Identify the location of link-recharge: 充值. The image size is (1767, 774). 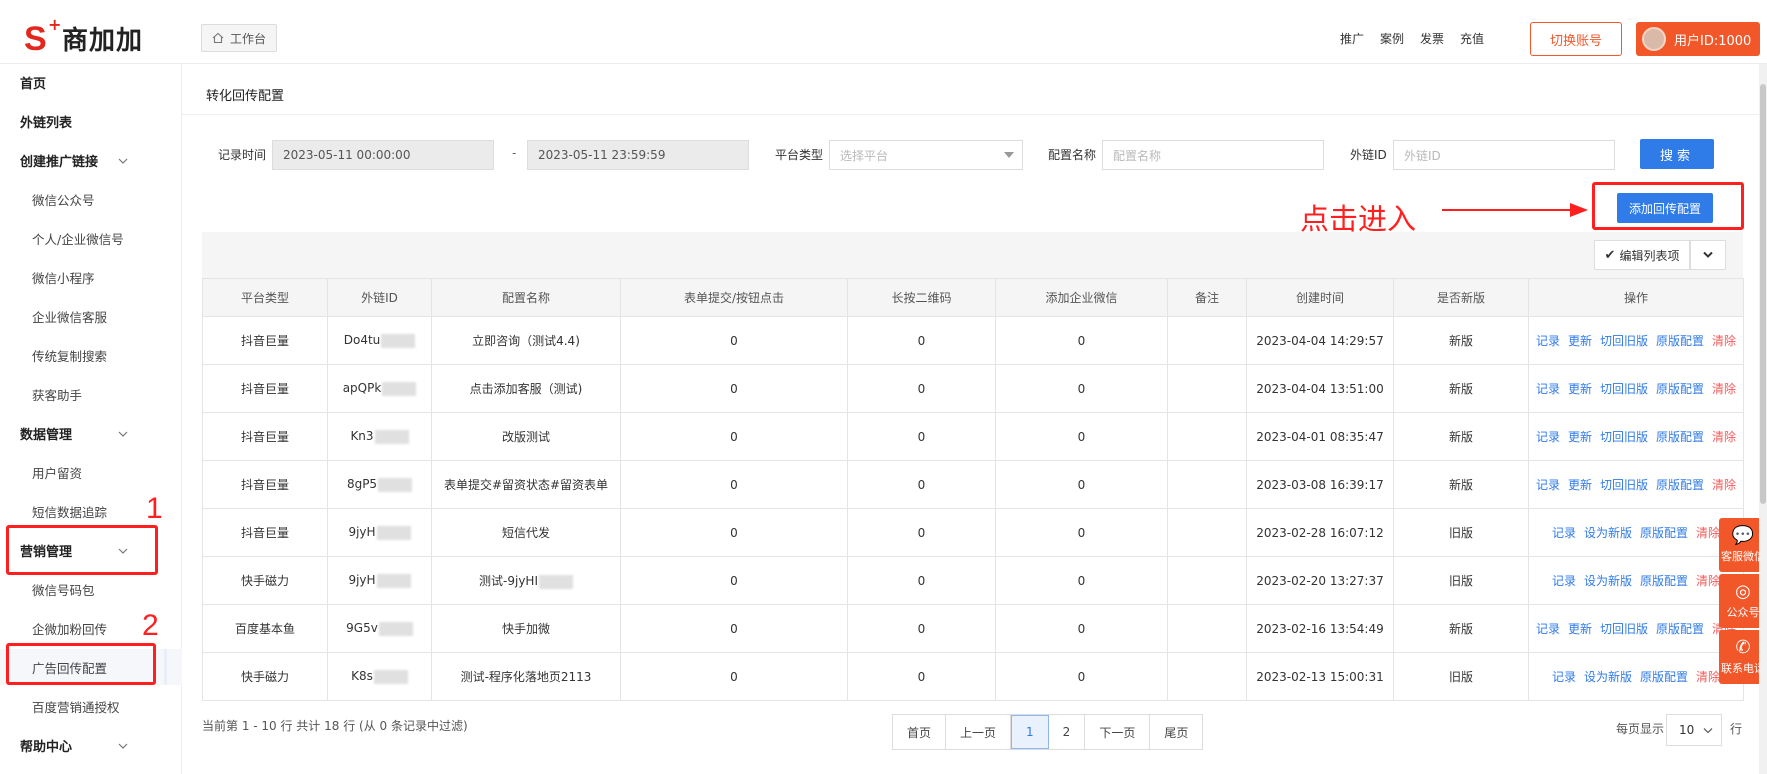
(1472, 38).